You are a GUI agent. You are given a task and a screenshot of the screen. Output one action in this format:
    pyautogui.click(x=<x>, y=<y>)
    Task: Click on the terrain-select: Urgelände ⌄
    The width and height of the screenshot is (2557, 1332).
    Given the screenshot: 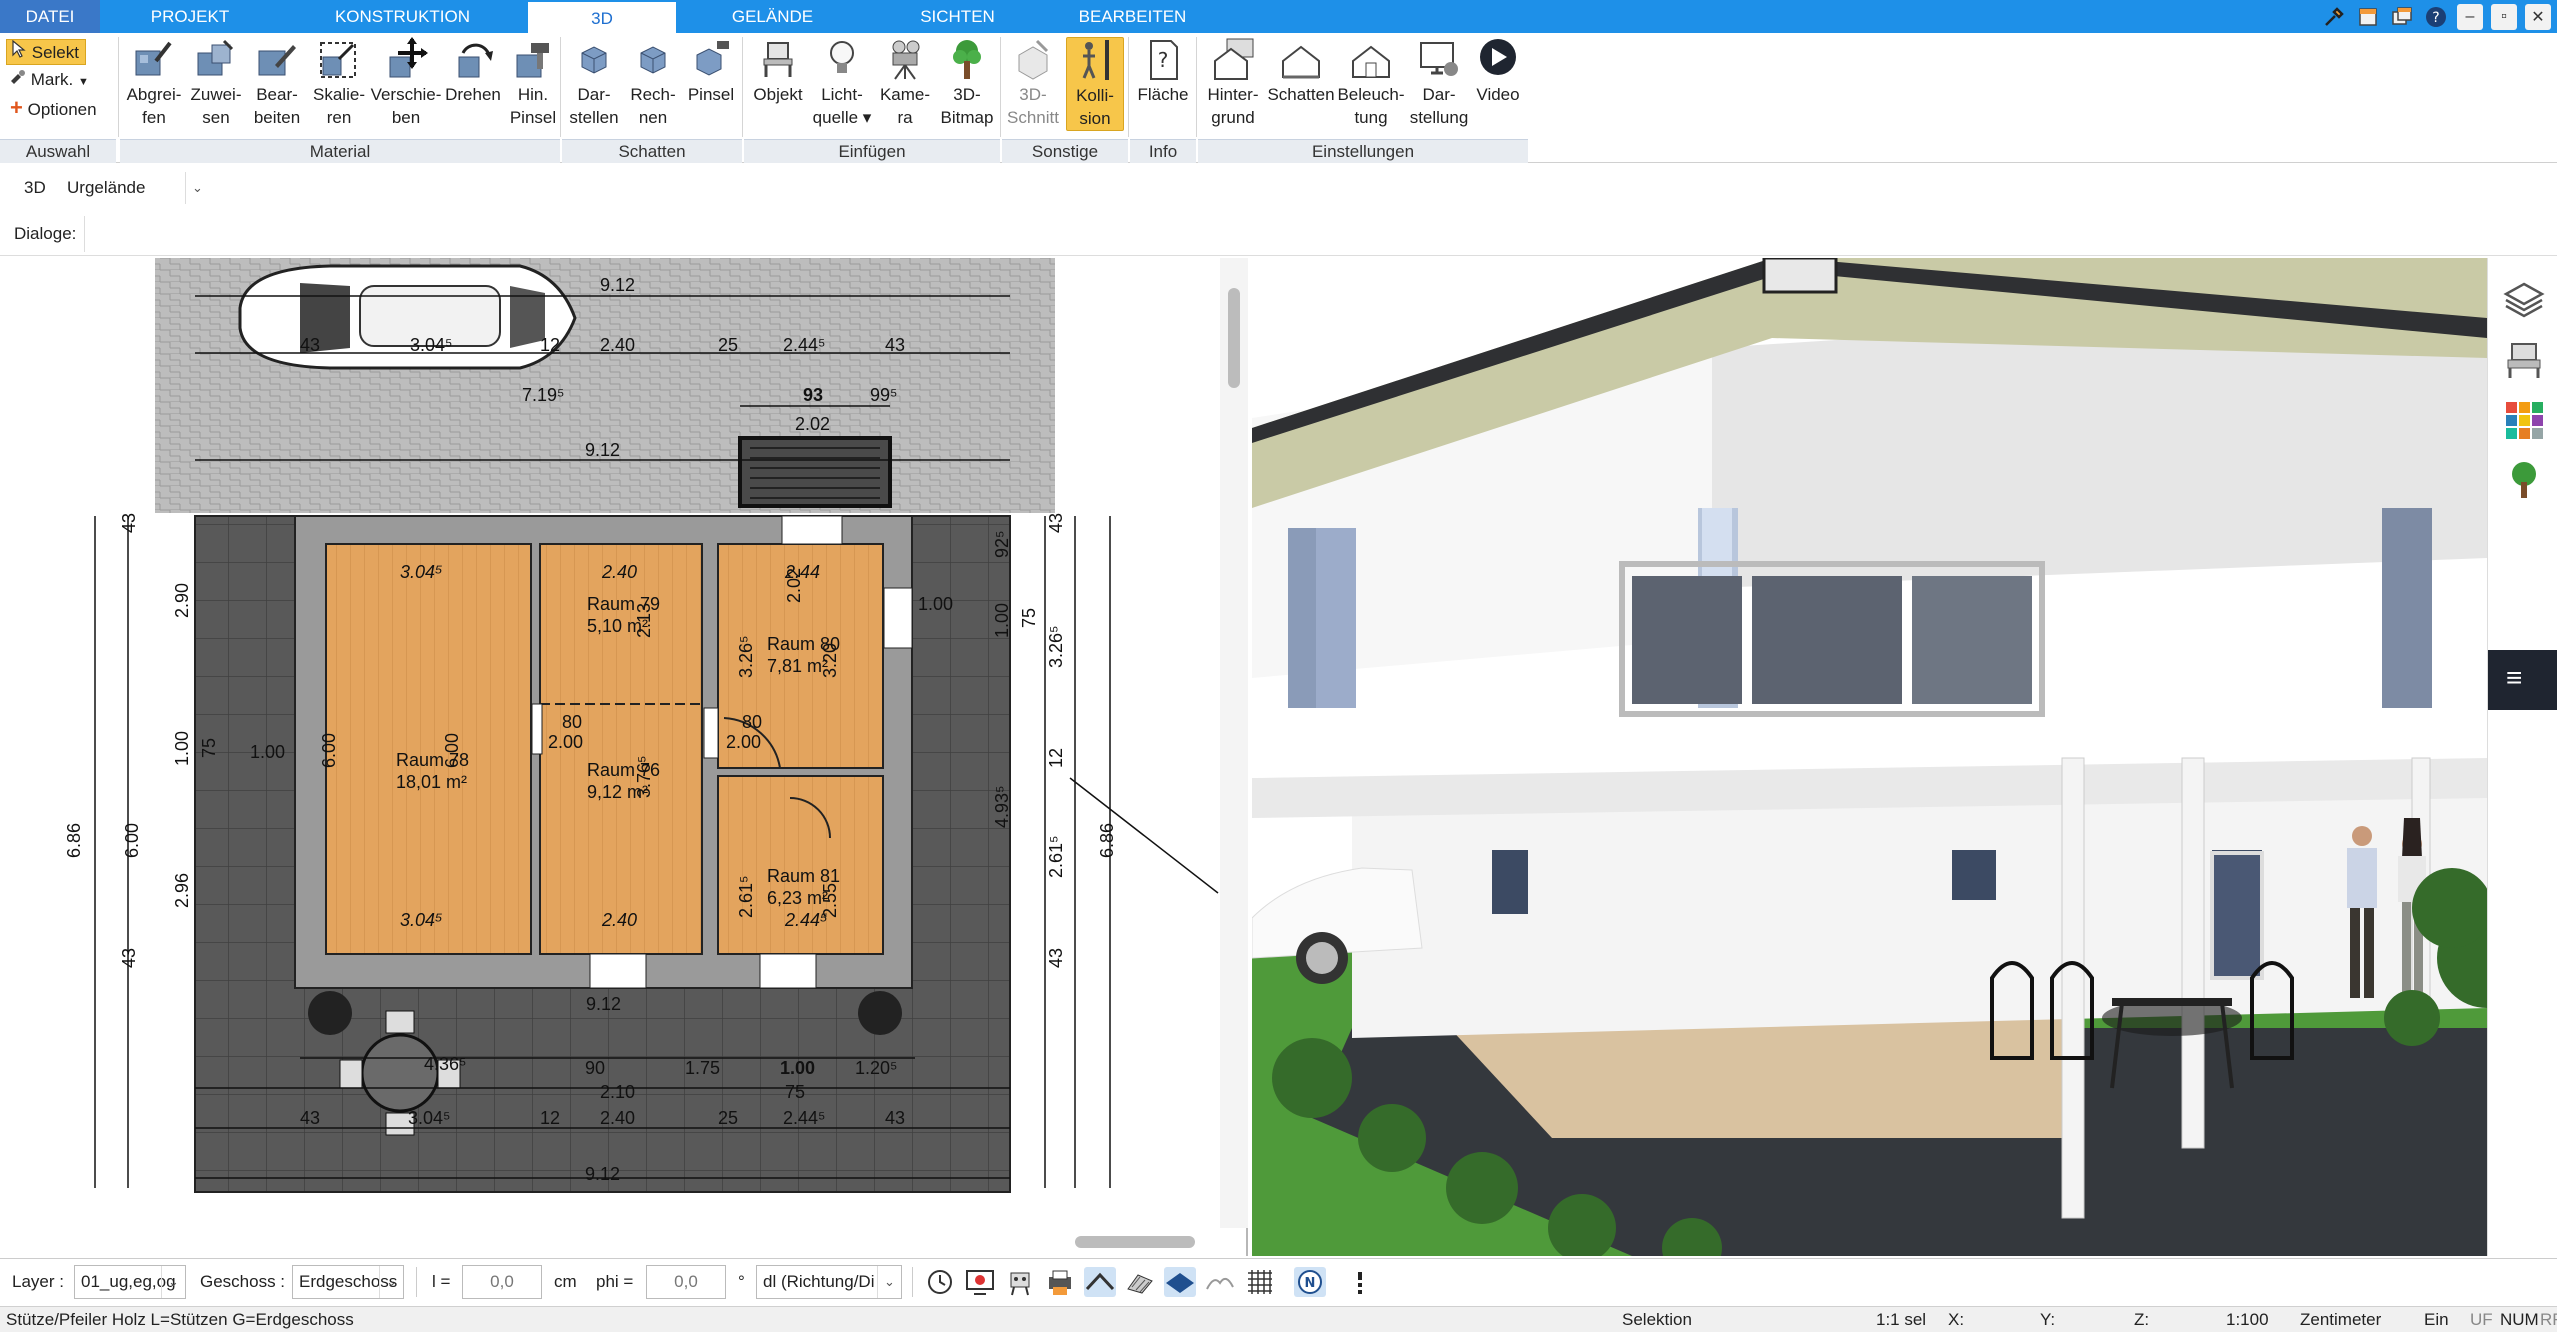 What is the action you would take?
    pyautogui.click(x=135, y=188)
    